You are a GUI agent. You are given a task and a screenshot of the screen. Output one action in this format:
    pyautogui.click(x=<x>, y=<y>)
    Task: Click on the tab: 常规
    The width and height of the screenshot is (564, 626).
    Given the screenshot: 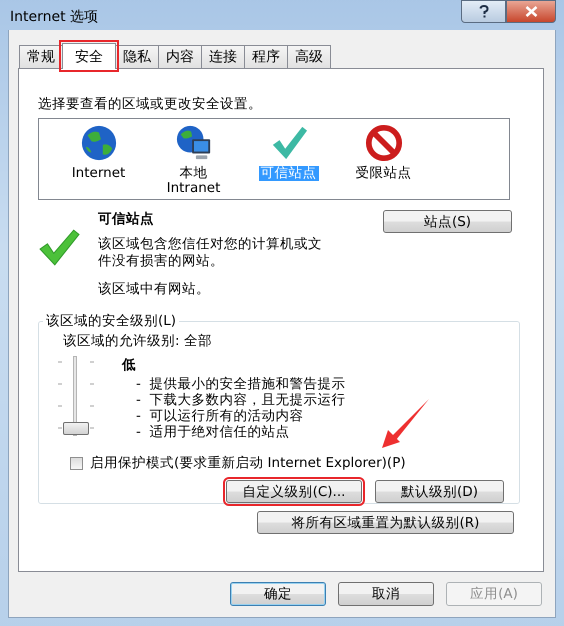 What is the action you would take?
    pyautogui.click(x=41, y=56)
    